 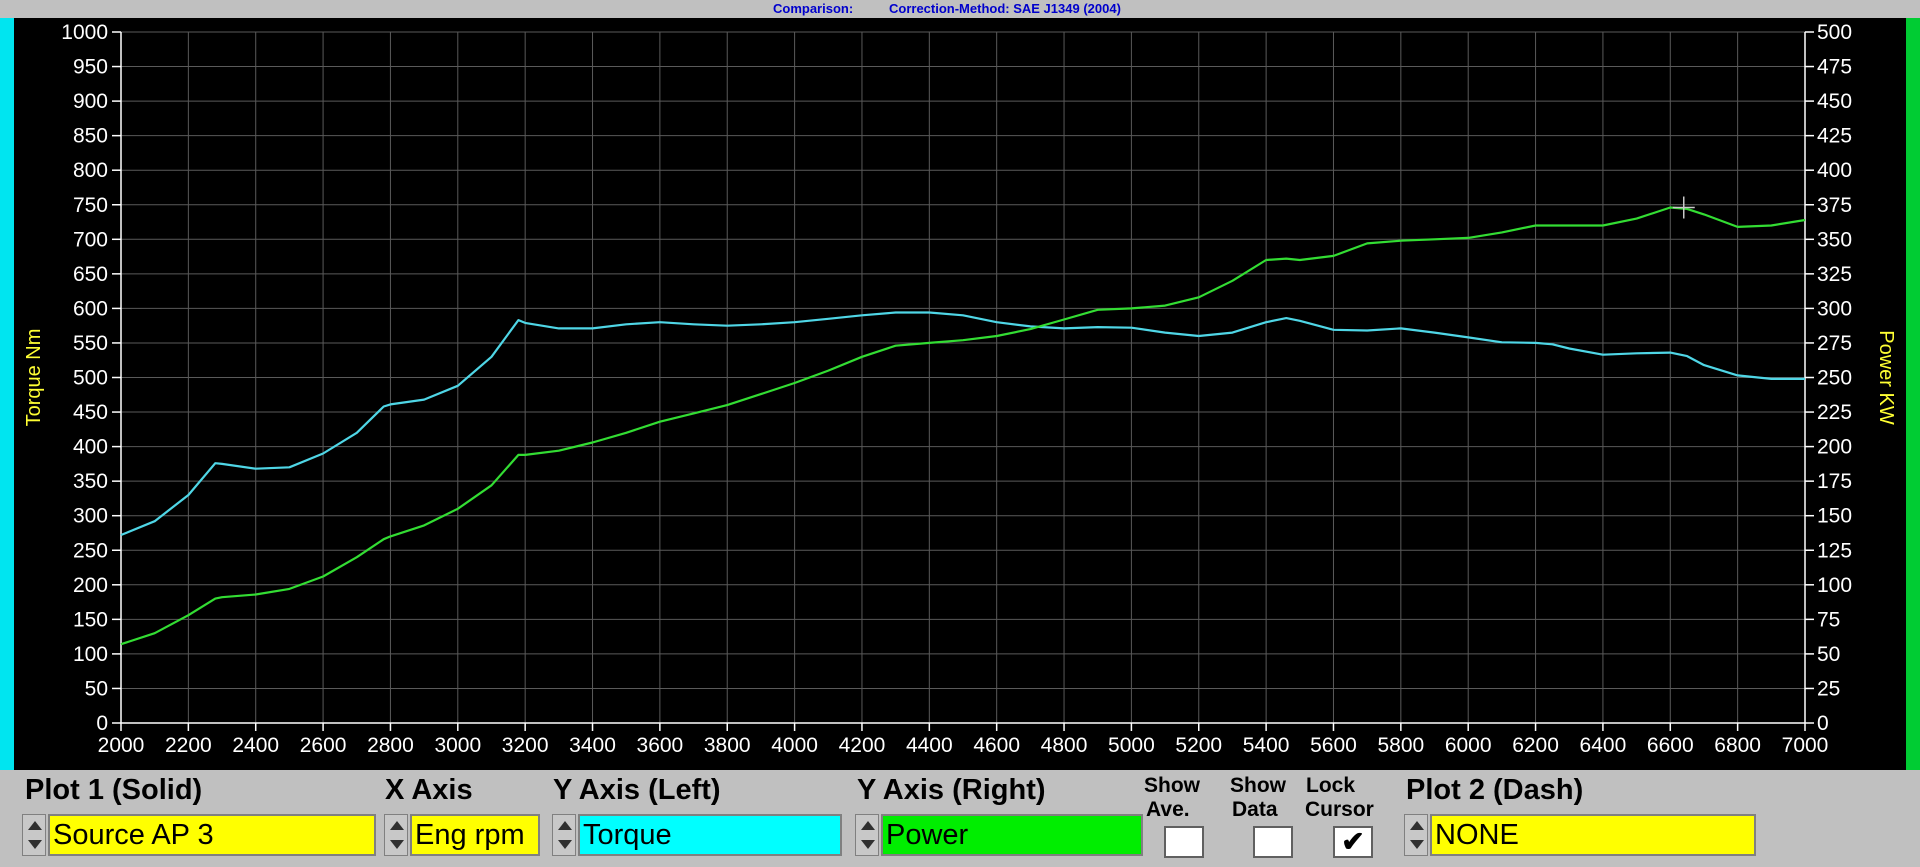 I want to click on y-right-tick-label: 350, so click(x=1834, y=239).